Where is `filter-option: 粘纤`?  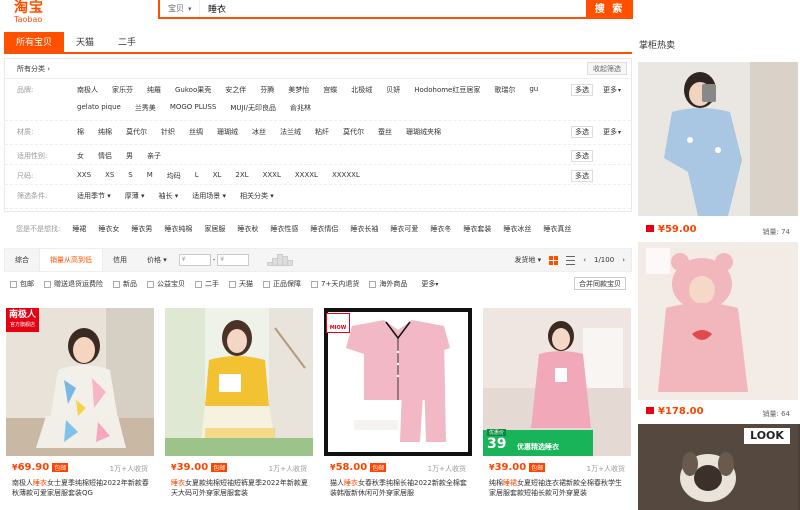
filter-option: 粘纤 is located at coordinates (322, 132).